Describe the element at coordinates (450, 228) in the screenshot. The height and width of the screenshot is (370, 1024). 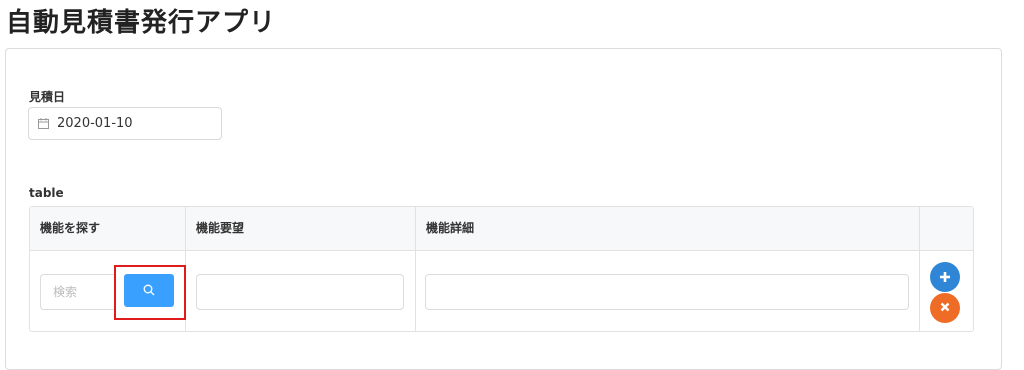
I see `column-header-detail: 機能詳細` at that location.